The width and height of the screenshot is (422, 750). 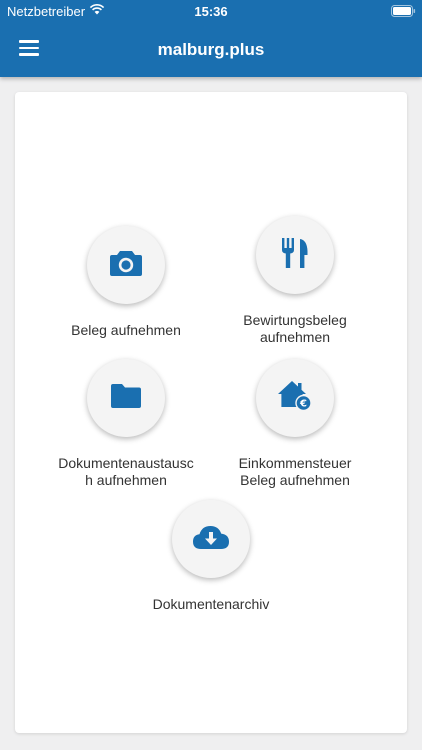 I want to click on status-time: 15:36, so click(x=211, y=11).